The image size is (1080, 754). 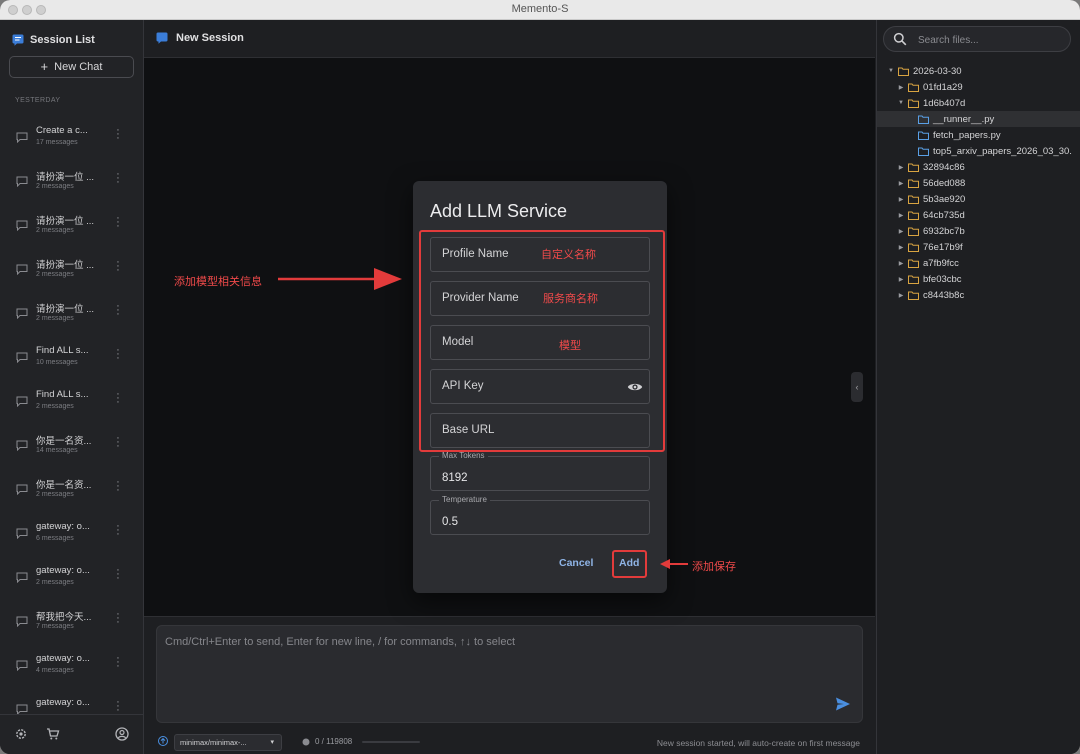 What do you see at coordinates (71, 404) in the screenshot?
I see `session-item: Find ALL s... 2 messages · · ·` at bounding box center [71, 404].